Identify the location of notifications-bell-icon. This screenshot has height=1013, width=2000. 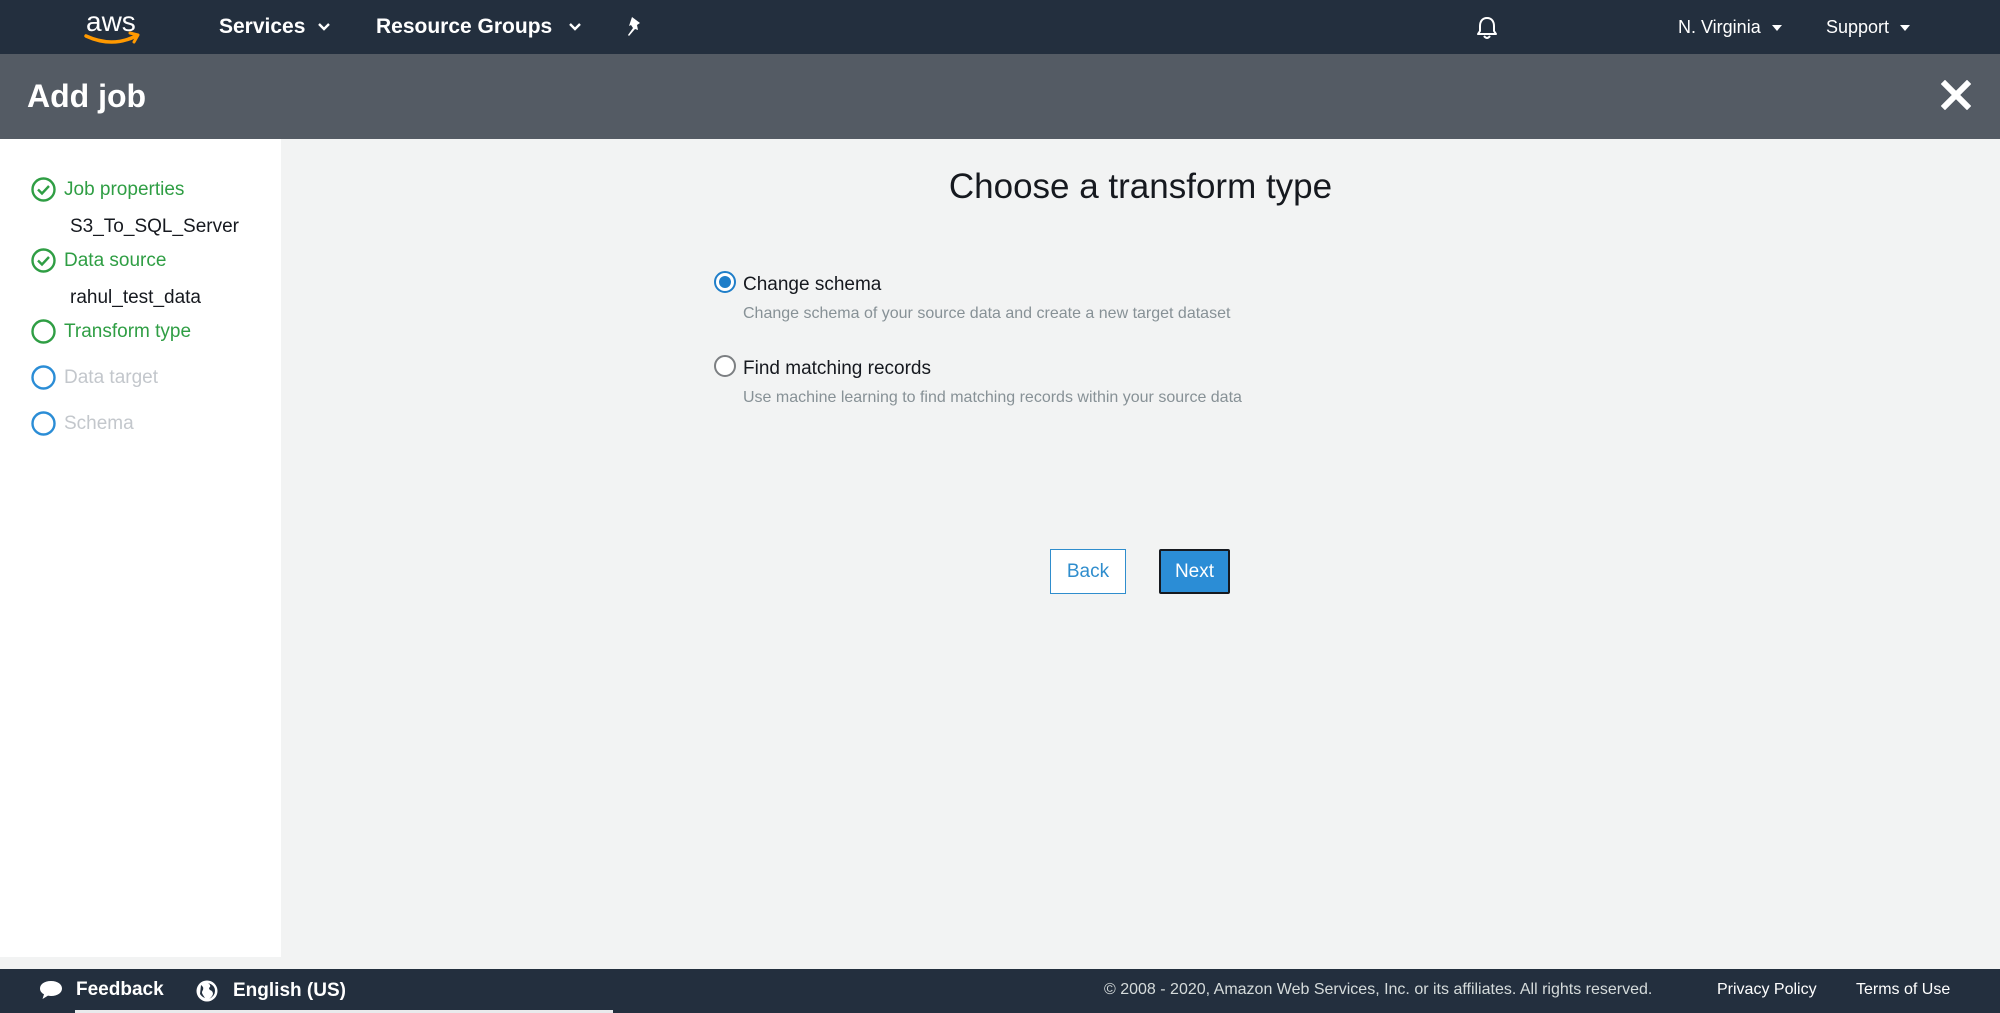
(1487, 30).